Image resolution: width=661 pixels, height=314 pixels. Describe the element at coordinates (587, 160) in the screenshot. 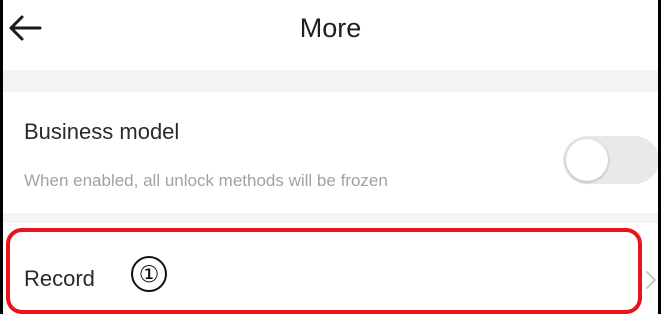

I see `toggle-knob` at that location.